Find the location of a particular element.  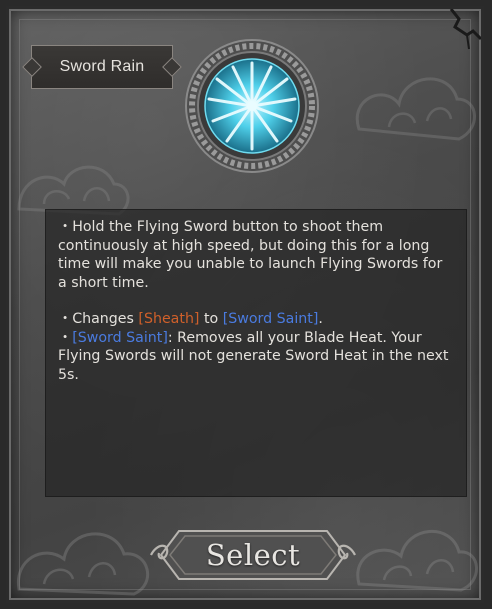

select-button: Select is located at coordinates (253, 555).